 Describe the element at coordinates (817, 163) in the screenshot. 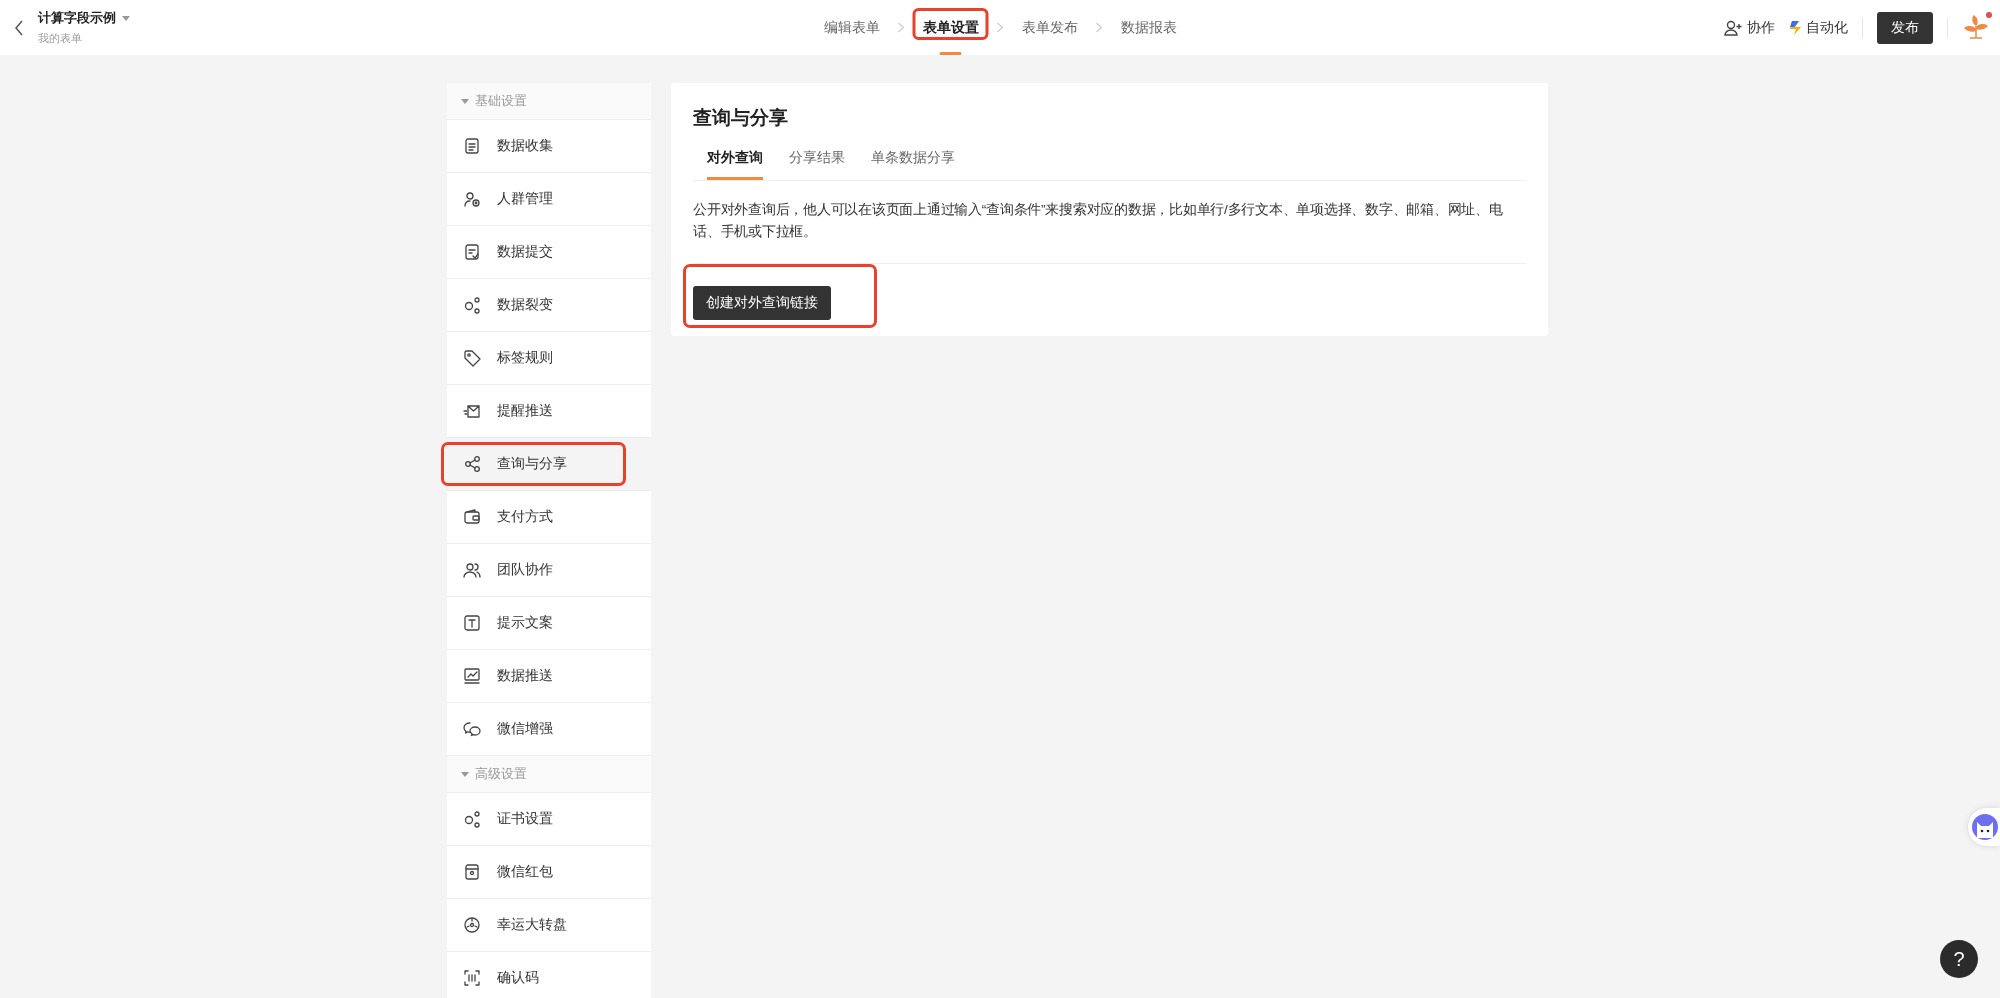

I see `tab: 分享结果` at that location.